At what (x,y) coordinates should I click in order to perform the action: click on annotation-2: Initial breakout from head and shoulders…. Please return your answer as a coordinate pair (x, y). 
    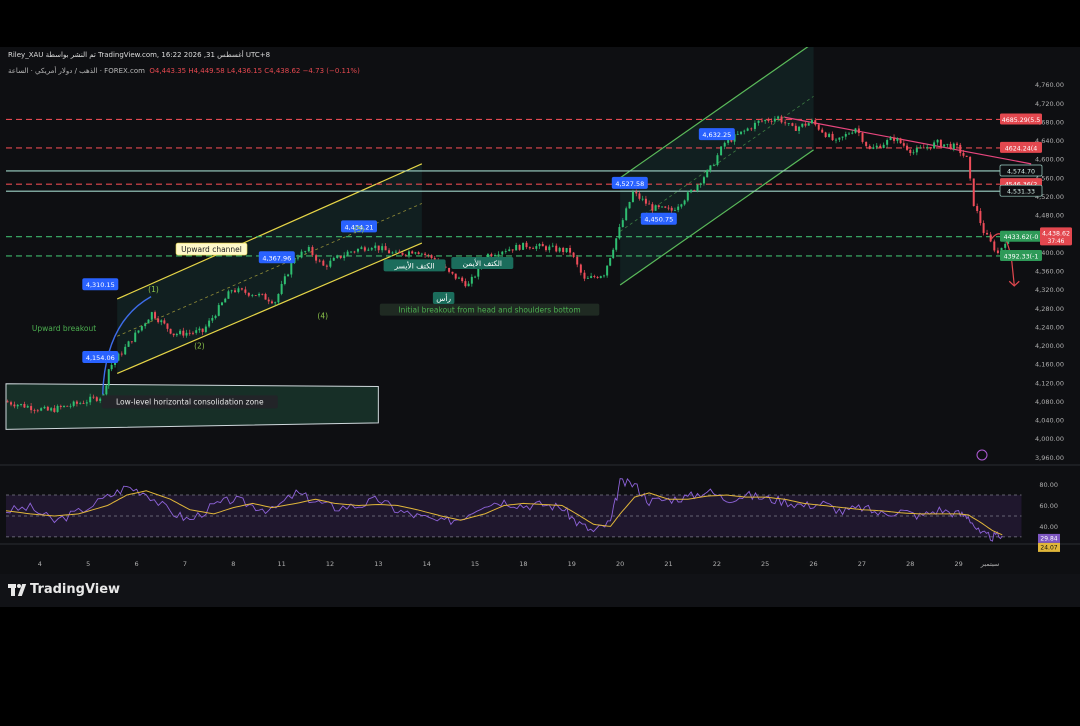
    Looking at the image, I should click on (489, 310).